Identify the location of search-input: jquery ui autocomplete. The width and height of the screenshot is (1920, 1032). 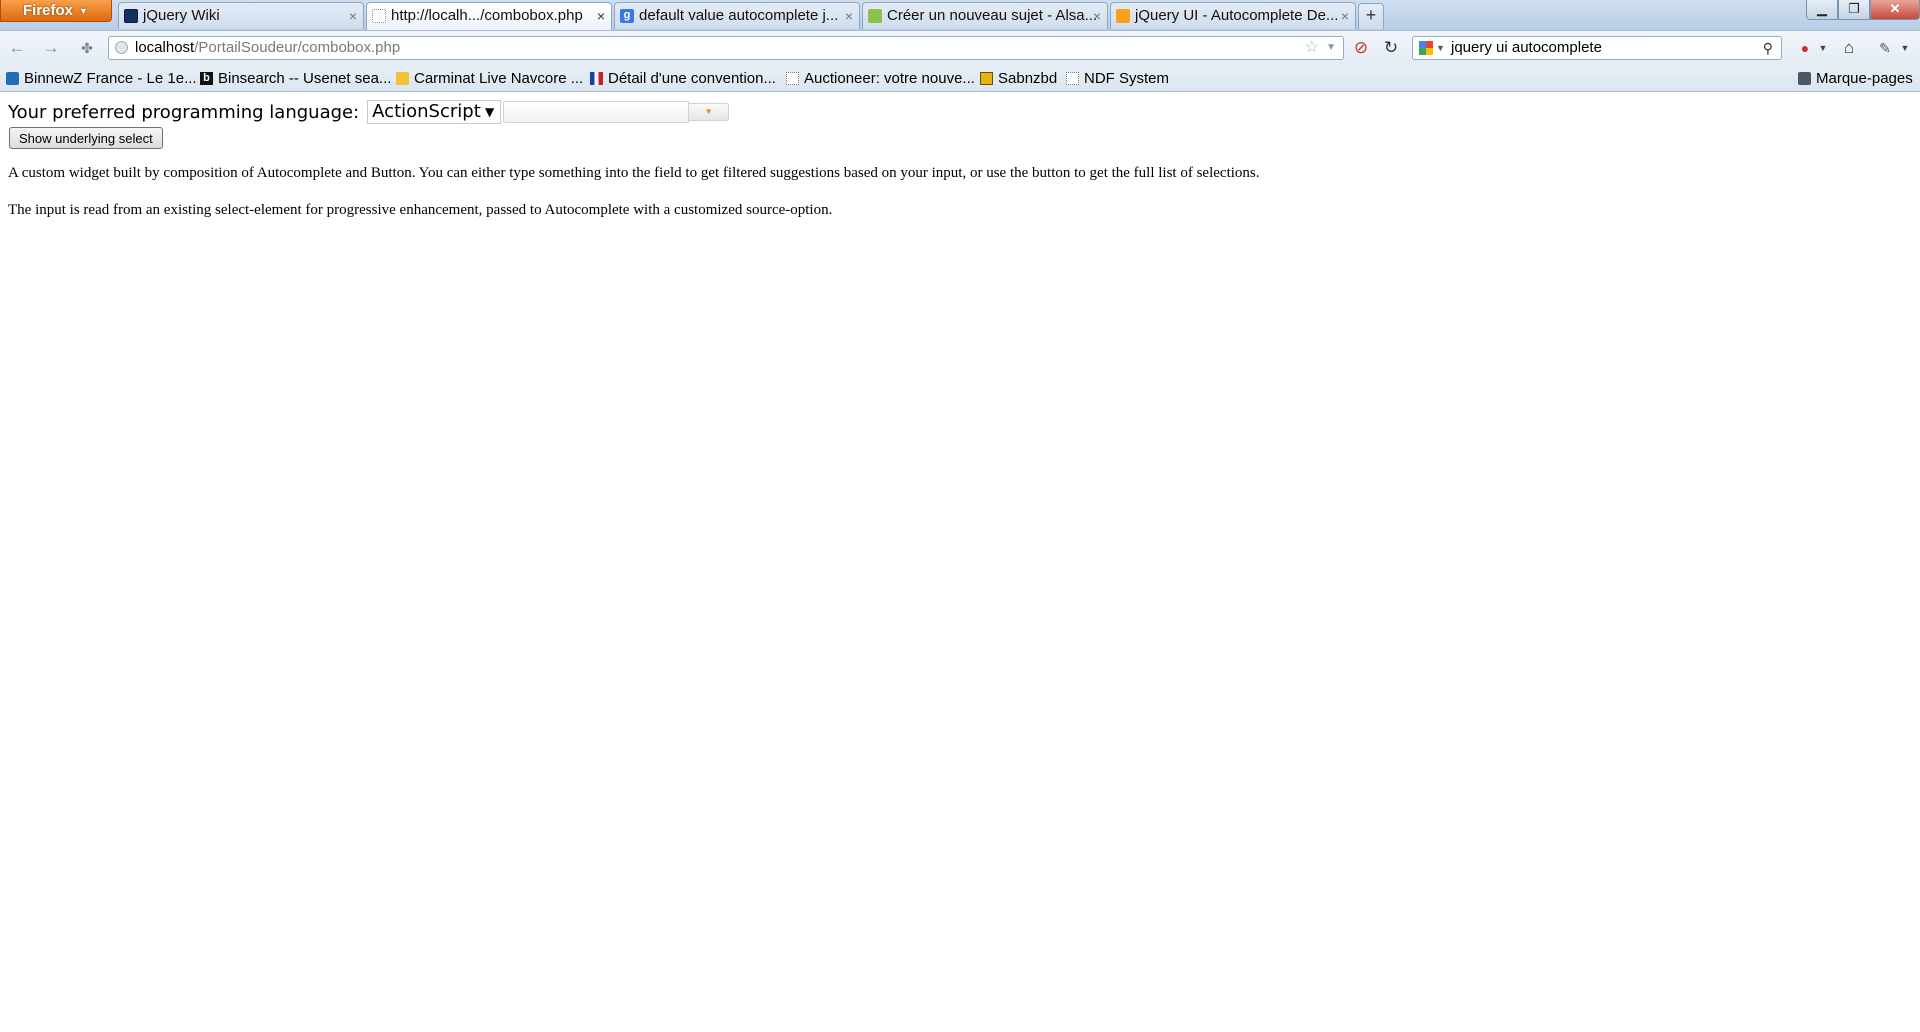
(1526, 47).